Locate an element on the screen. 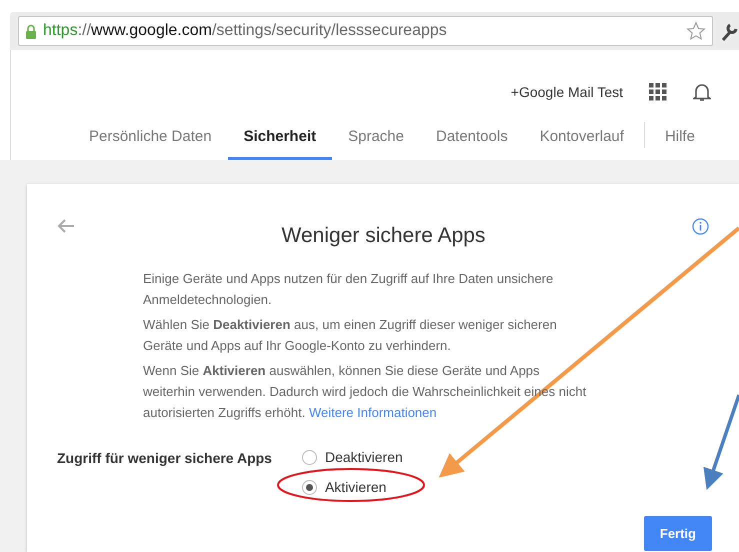 The image size is (739, 552). description-paragraph: Wählen Sie Deaktivieren aus, um einen Zugriff dieser weniger sicheren Geräte und Apps auf Ihr Google-Konto zu verhindern. is located at coordinates (350, 335).